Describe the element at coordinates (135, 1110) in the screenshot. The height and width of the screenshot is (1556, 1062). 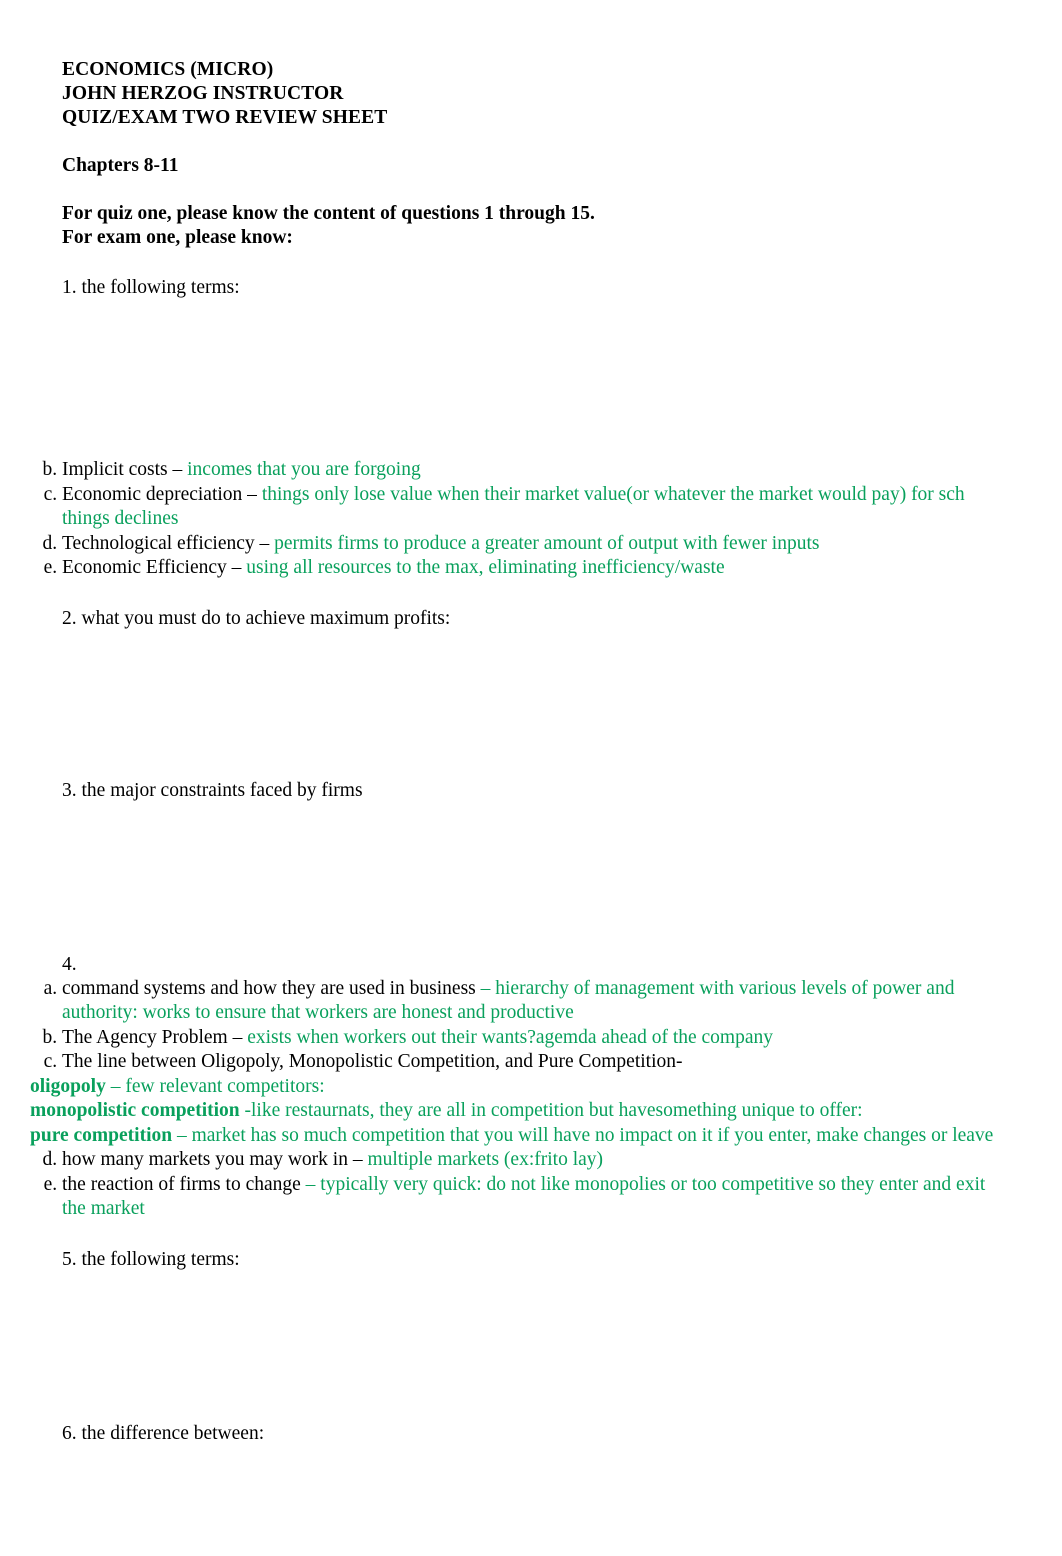
I see `term-label-bold: monopolistic competition` at that location.